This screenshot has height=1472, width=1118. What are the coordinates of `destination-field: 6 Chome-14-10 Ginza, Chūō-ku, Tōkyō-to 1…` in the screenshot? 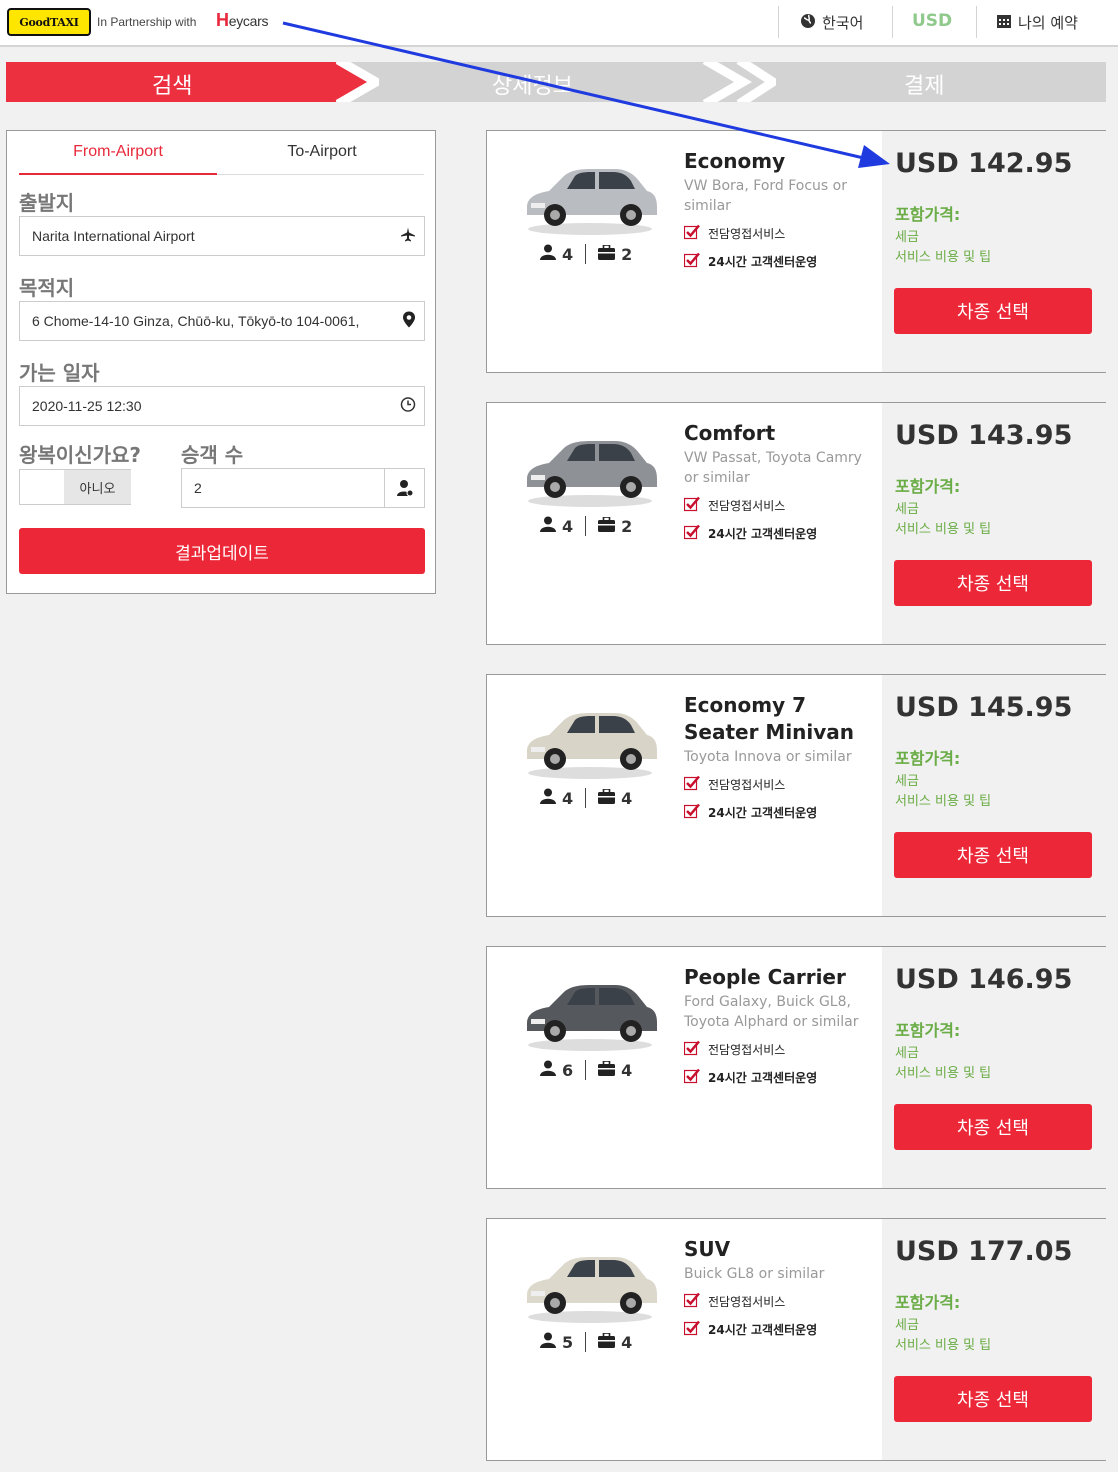 It's located at (222, 321).